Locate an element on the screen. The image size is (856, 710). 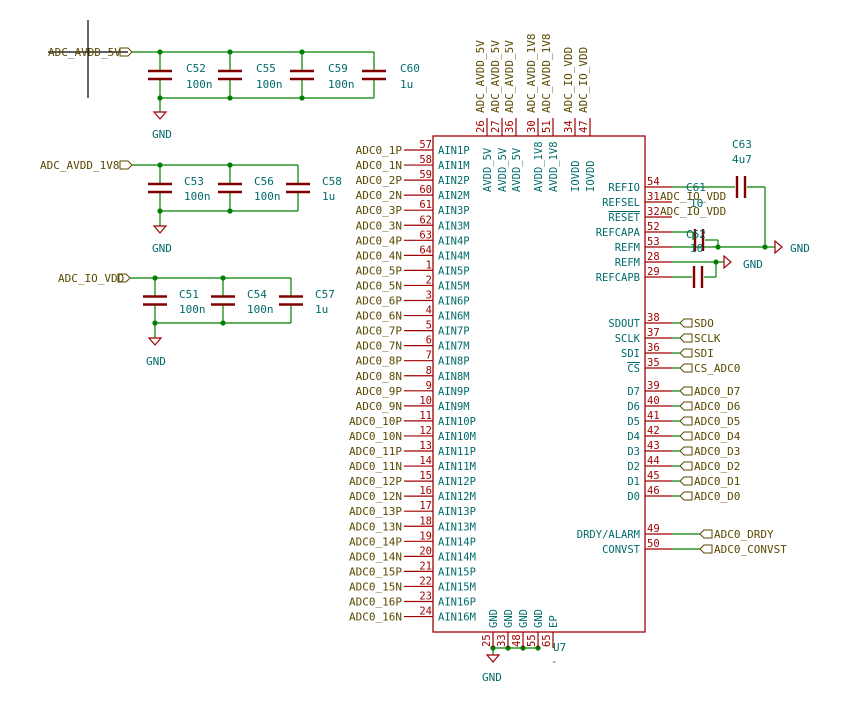
pin-name: AIN12P is located at coordinates (457, 482).